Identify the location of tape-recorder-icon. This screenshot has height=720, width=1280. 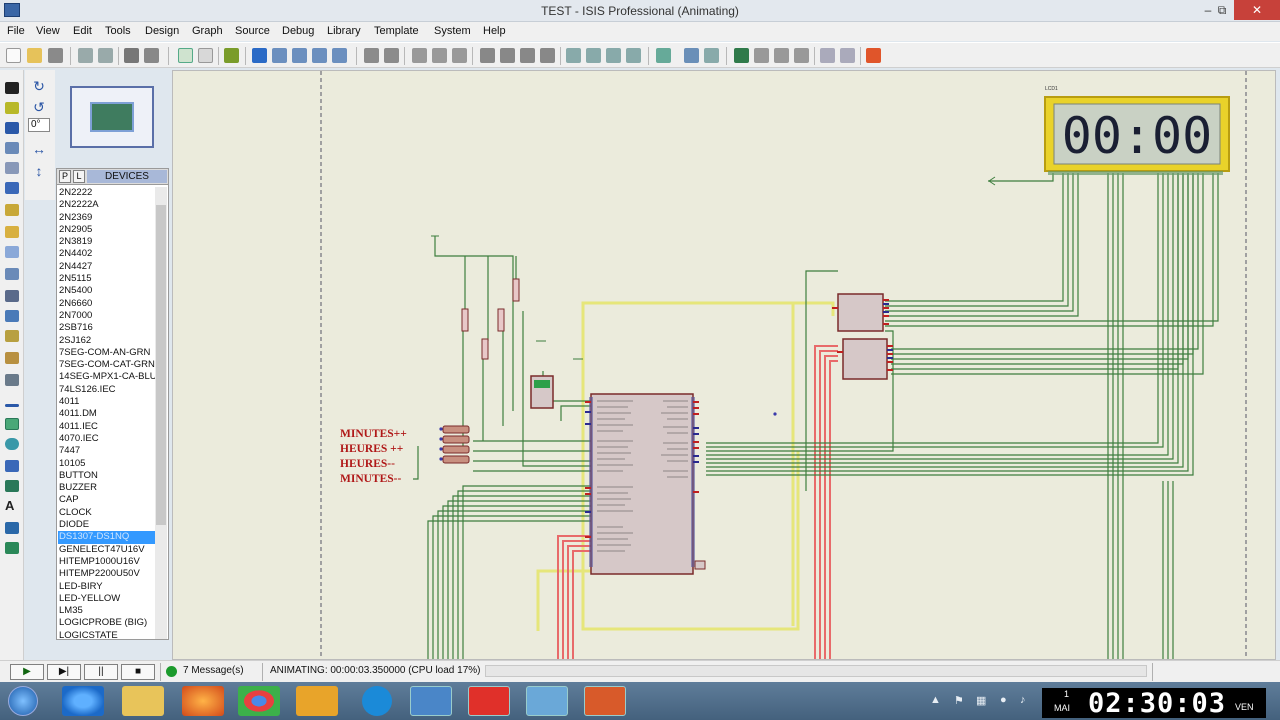
(12, 296).